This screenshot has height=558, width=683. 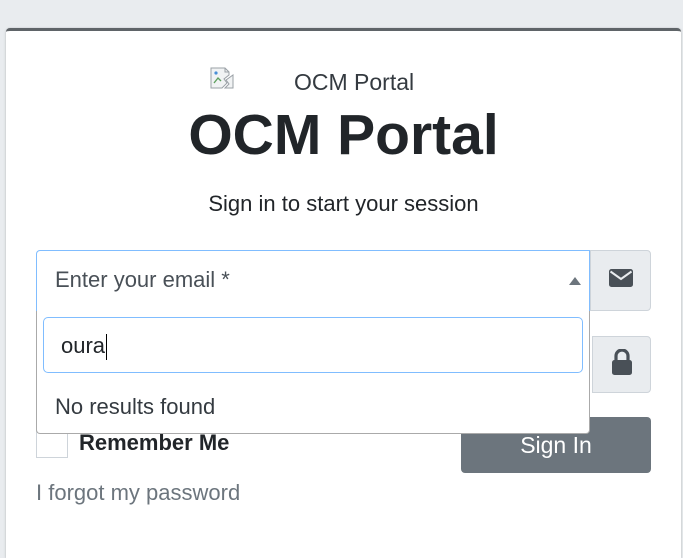 I want to click on email-select-placeholder: Enter your email *, so click(x=142, y=279).